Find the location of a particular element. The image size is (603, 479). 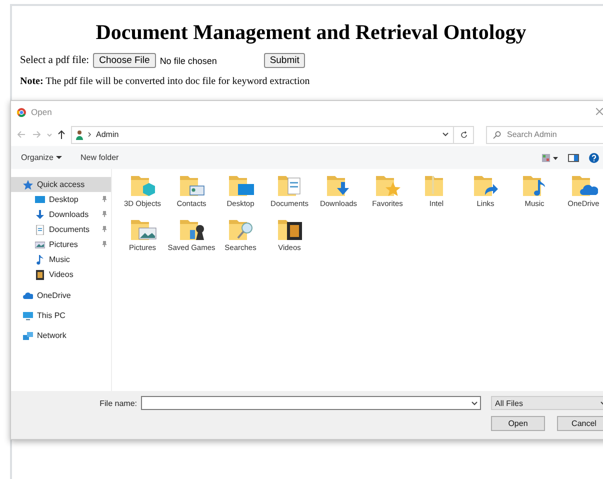

close-icon is located at coordinates (599, 111).